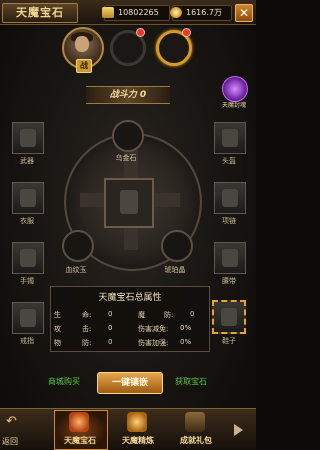 This screenshot has height=450, width=320. I want to click on combat-power-bar: 战斗力 0, so click(128, 95).